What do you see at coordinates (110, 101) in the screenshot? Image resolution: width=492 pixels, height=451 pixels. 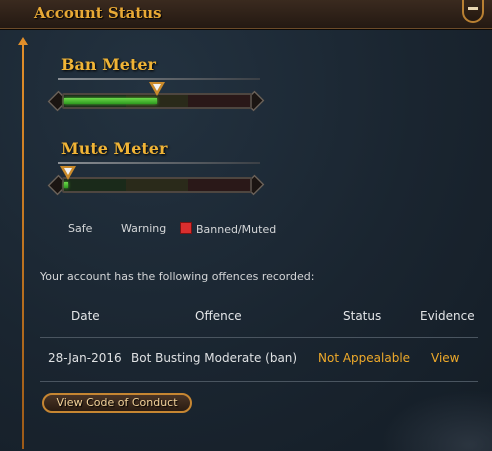 I see `ban-meter-fill` at bounding box center [110, 101].